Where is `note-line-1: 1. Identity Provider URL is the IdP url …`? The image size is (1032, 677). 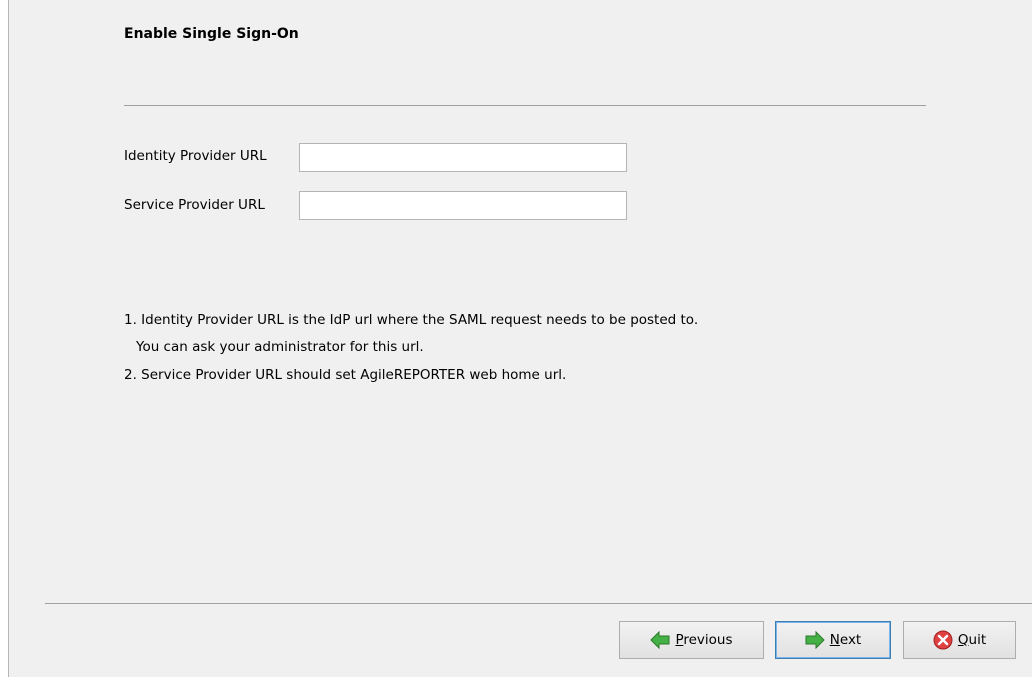 note-line-1: 1. Identity Provider URL is the IdP url … is located at coordinates (411, 320).